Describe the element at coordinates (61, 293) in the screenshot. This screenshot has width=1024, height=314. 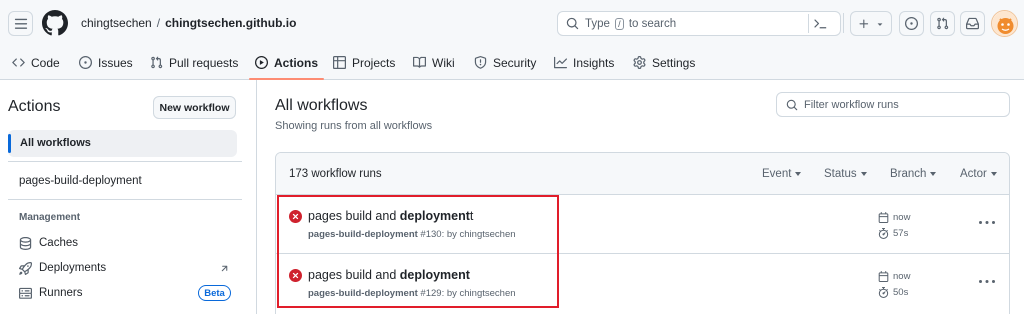
I see `sidebar-item-label: Runners` at that location.